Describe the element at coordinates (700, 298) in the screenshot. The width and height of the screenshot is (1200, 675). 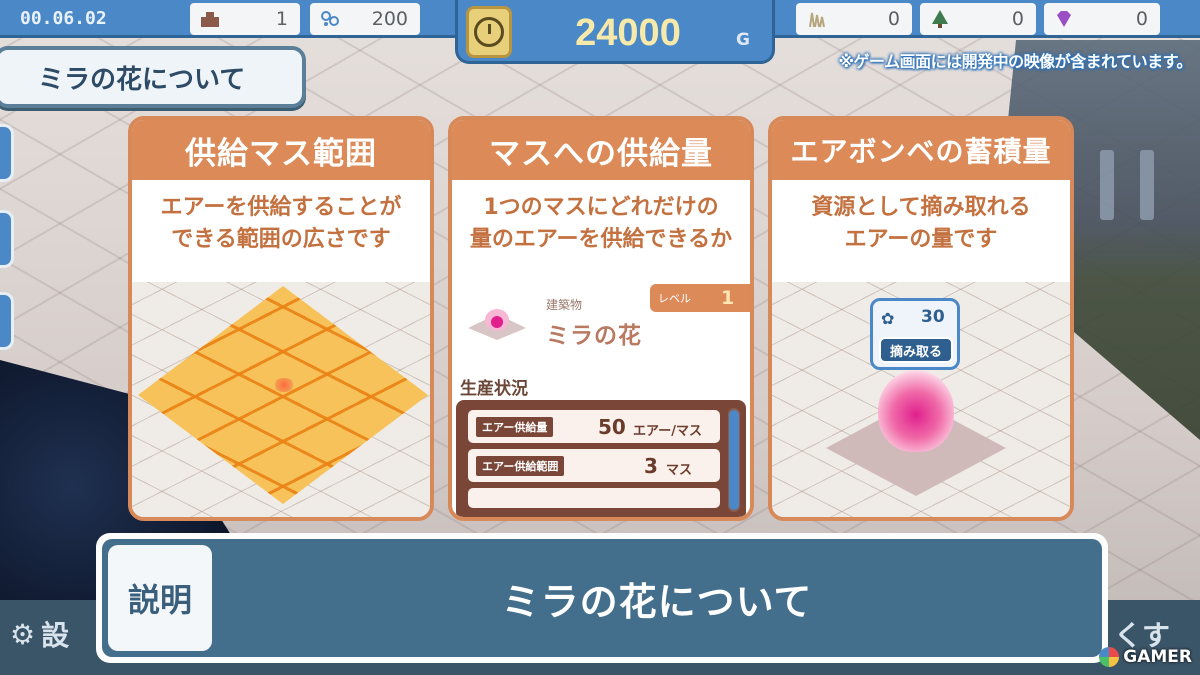
I see `level-badge: レベル 1` at that location.